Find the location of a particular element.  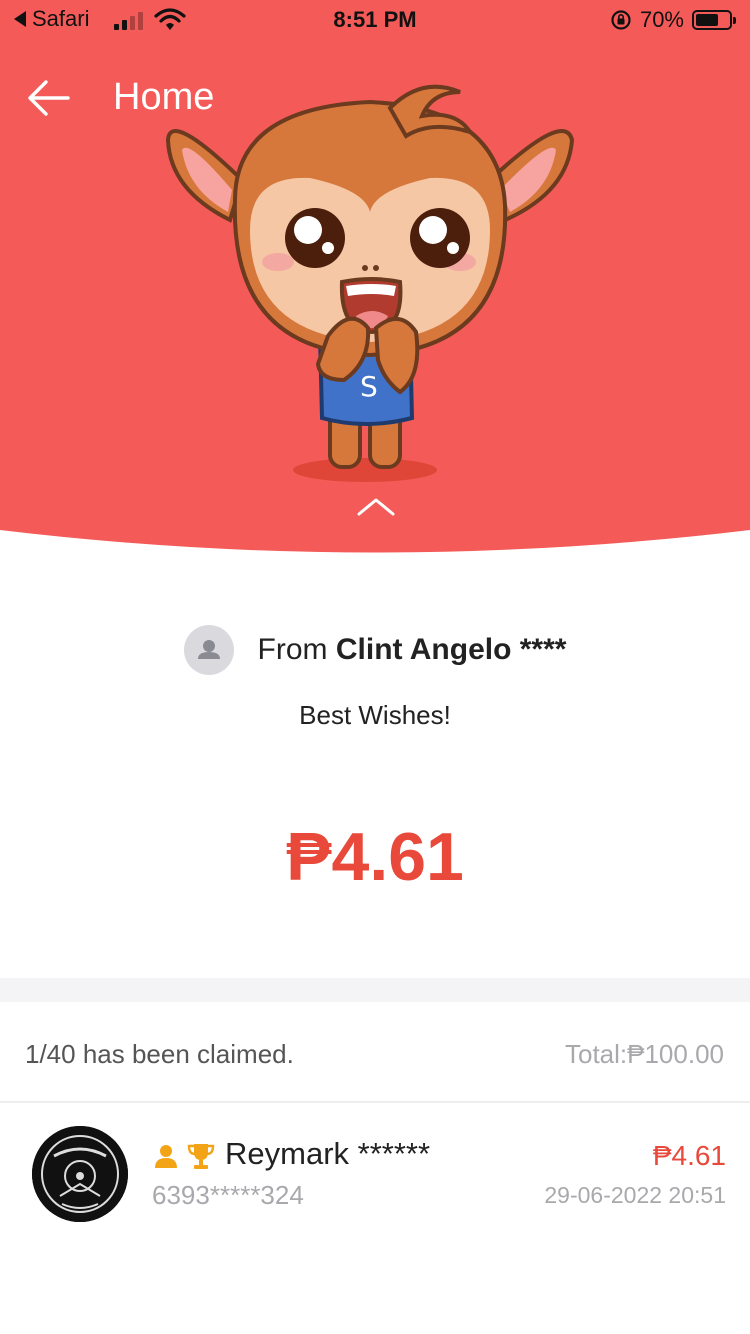

claimed-amount: ₱4.61 is located at coordinates (689, 1155).